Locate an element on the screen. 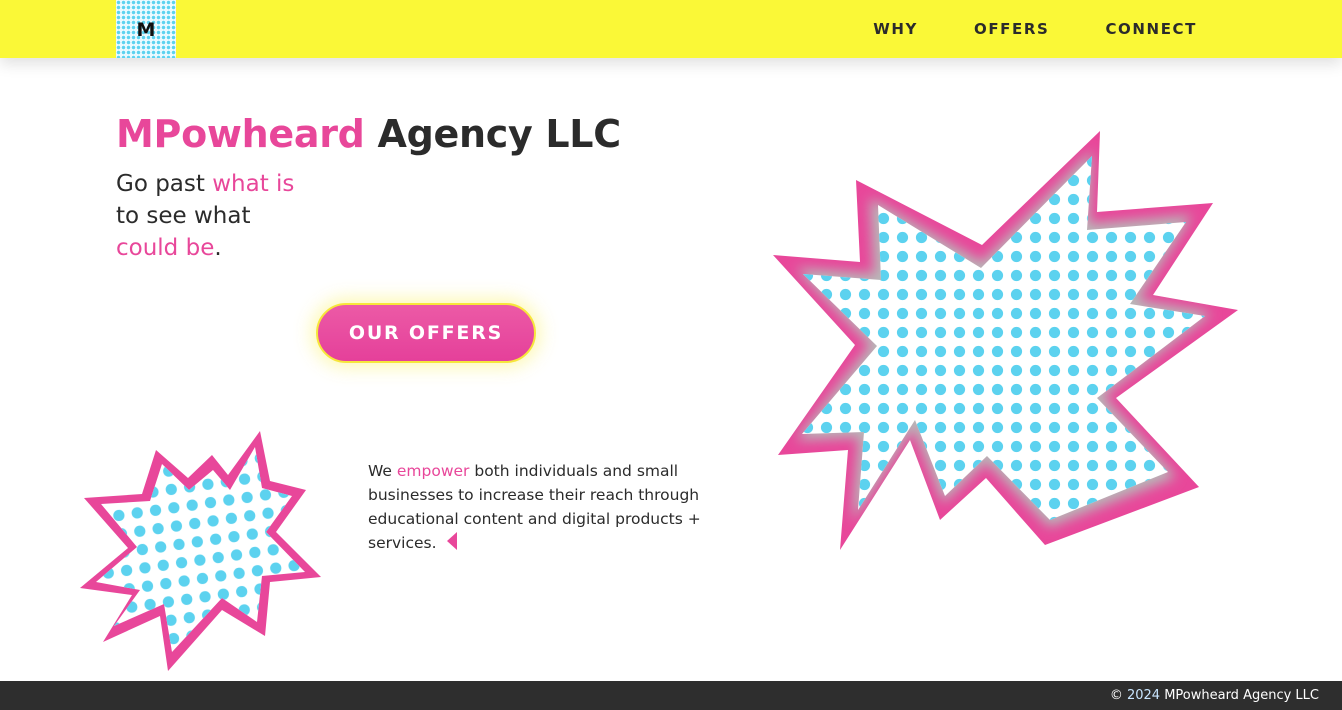 The height and width of the screenshot is (710, 1342). tagline-text: Go past is located at coordinates (164, 184).